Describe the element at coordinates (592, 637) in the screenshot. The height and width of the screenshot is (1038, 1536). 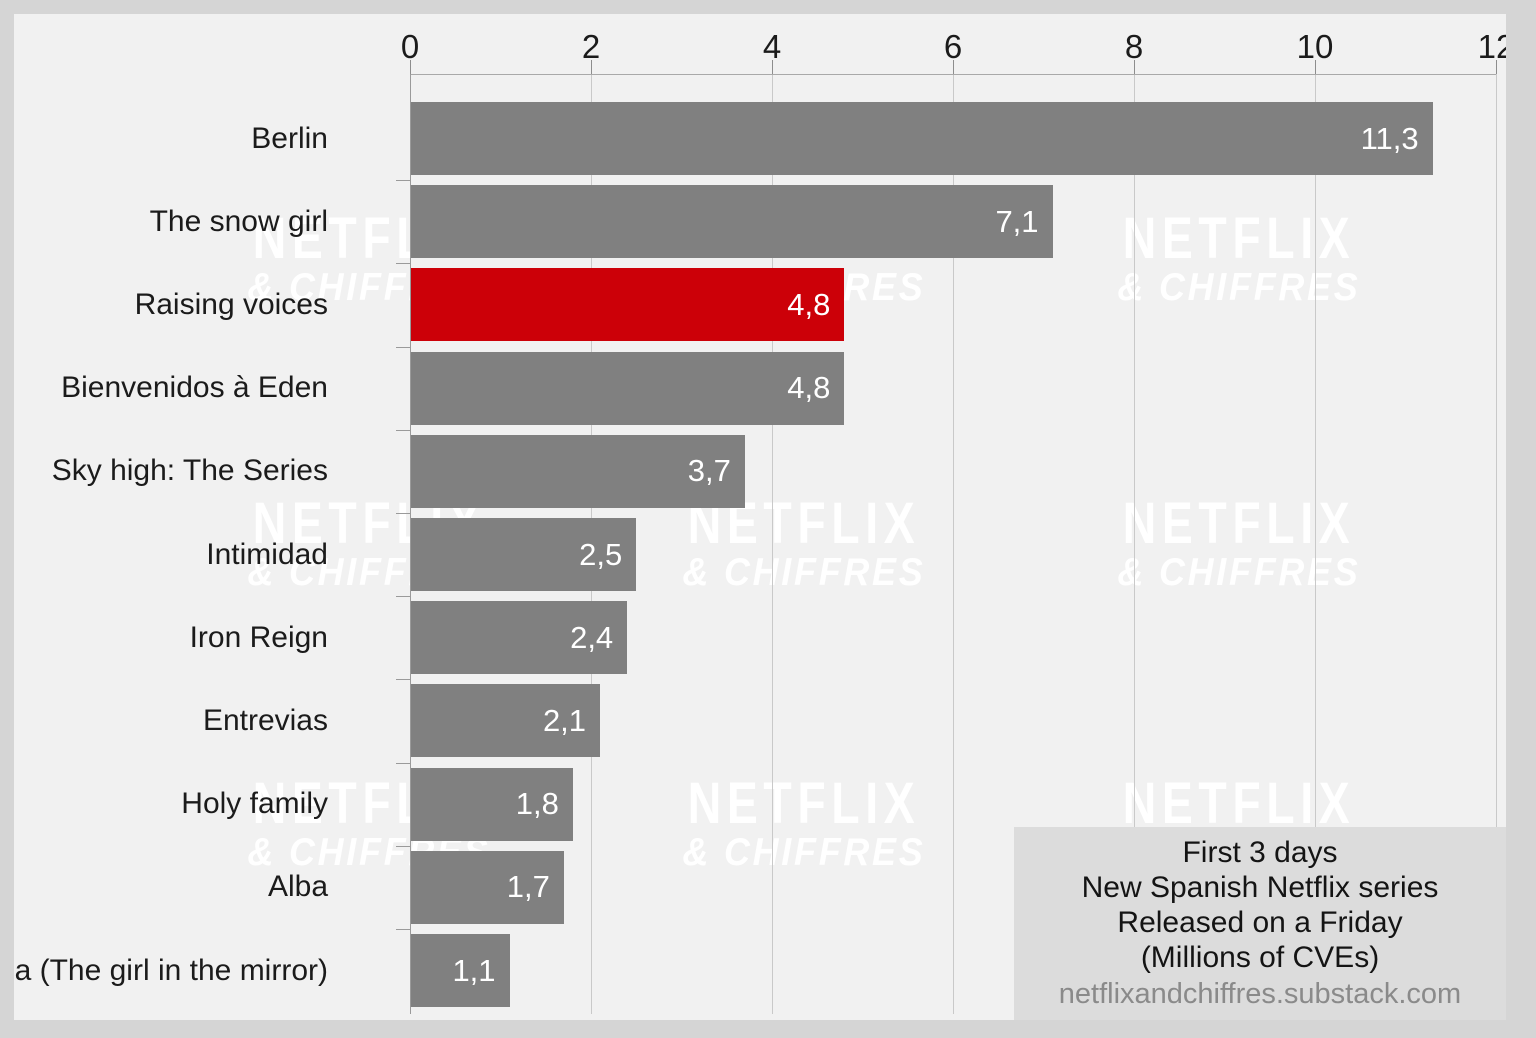
I see `bar-value-label: 2,4` at that location.